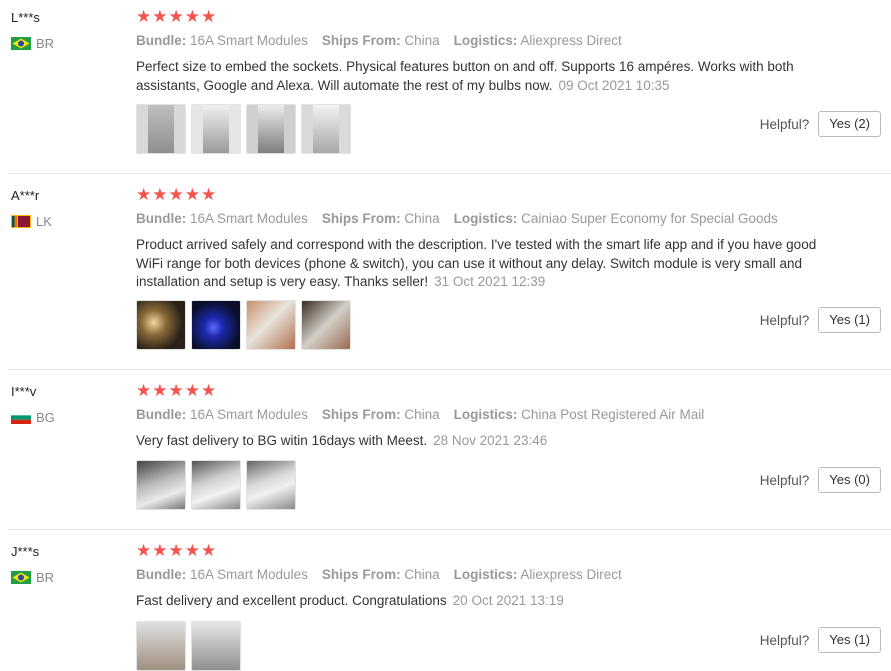 The image size is (891, 671). Describe the element at coordinates (649, 218) in the screenshot. I see `logistics-value: Cainiao Super Economy for Special Goods` at that location.